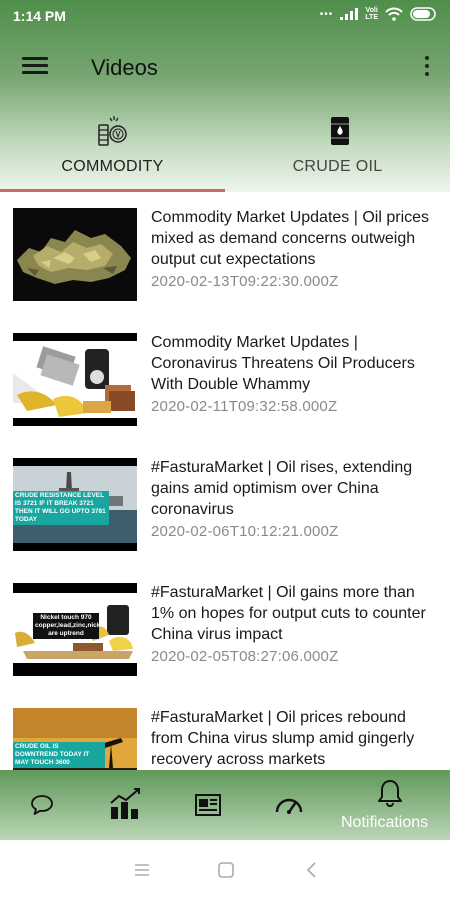  Describe the element at coordinates (427, 67) in the screenshot. I see `more-vertical-icon` at that location.